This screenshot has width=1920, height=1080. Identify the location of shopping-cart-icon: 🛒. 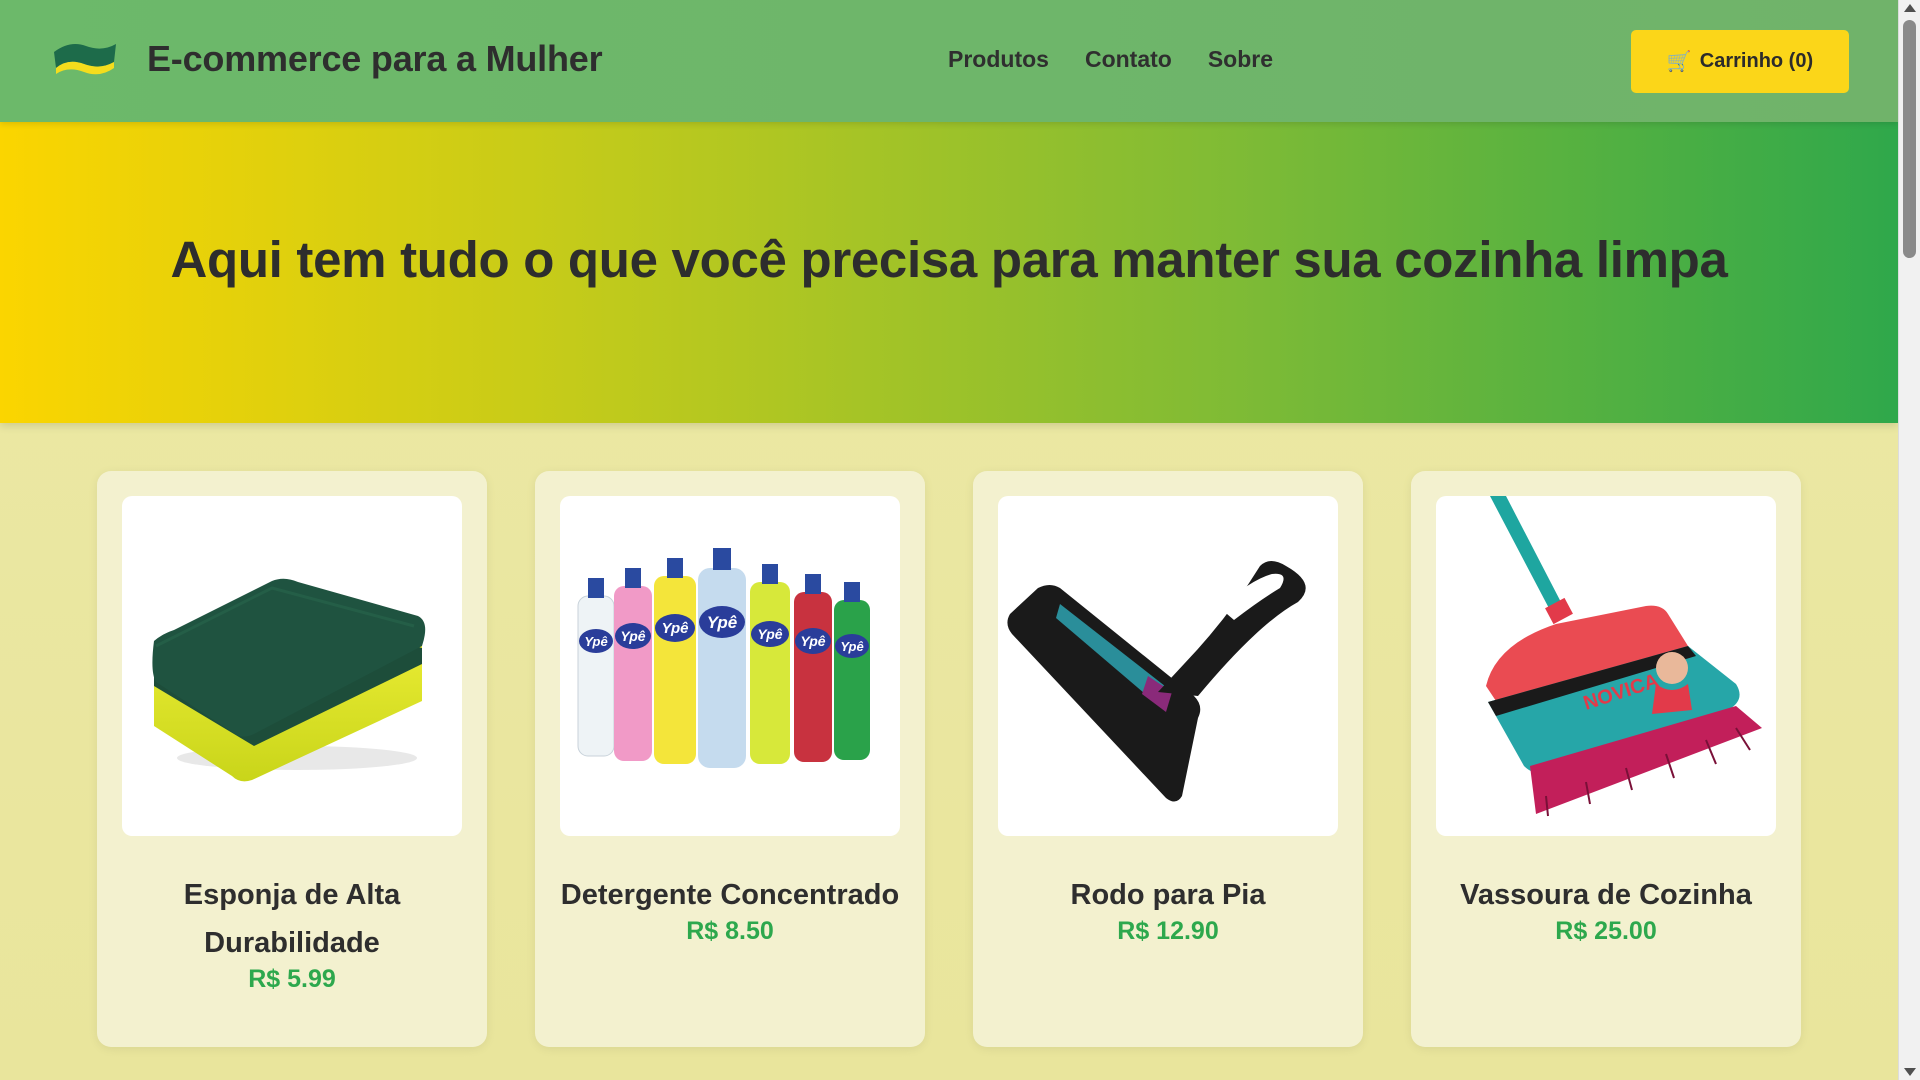
(1679, 62).